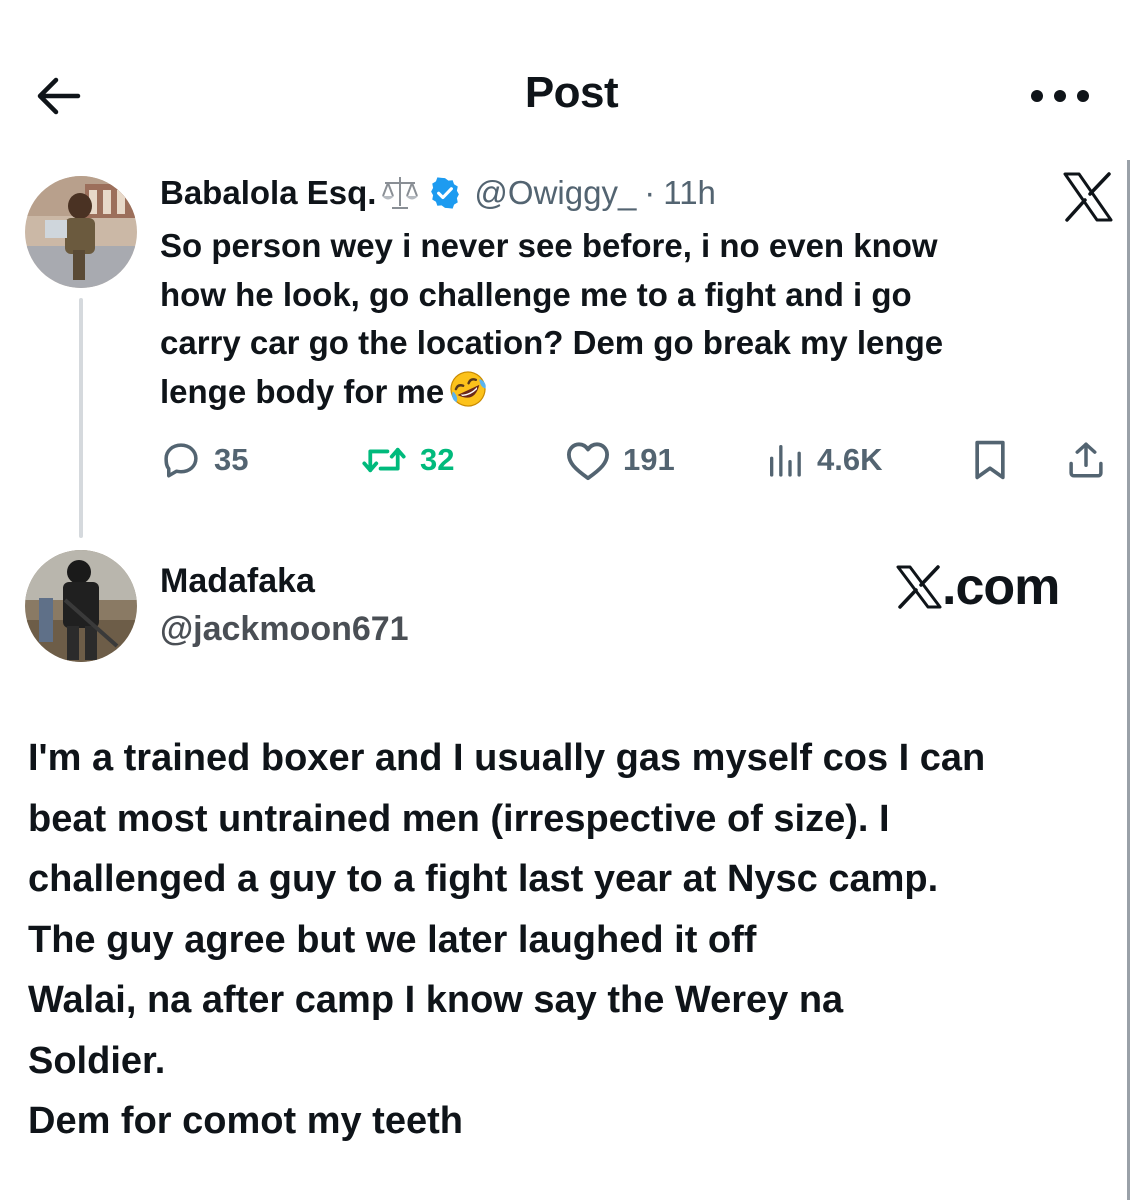 The image size is (1143, 1200). Describe the element at coordinates (785, 461) in the screenshot. I see `views-chart-icon` at that location.